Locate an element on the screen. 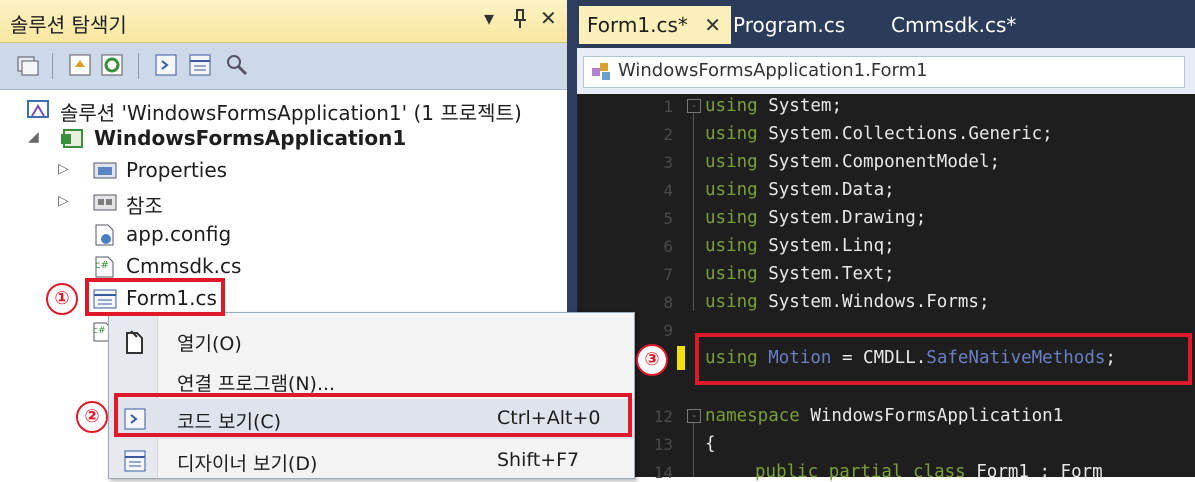 This screenshot has width=1195, height=482. project-label: WindowsFormsApplication1 is located at coordinates (250, 138).